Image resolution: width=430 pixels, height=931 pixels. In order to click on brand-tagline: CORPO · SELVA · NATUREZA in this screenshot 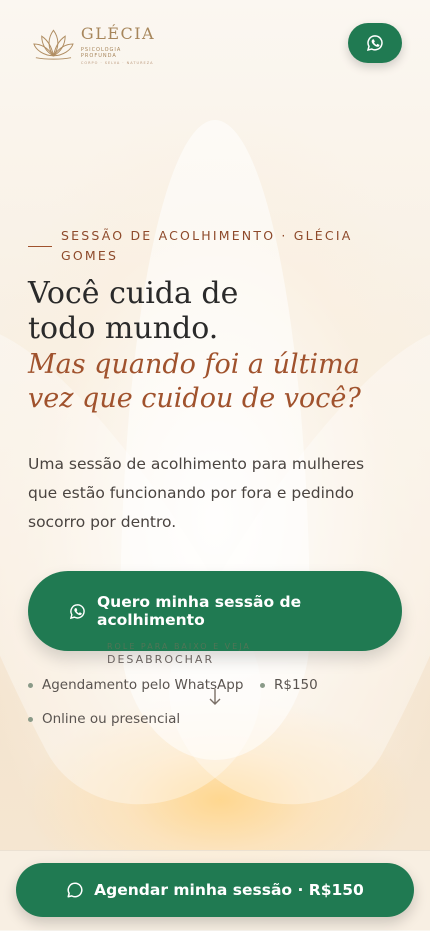, I will do `click(117, 62)`.